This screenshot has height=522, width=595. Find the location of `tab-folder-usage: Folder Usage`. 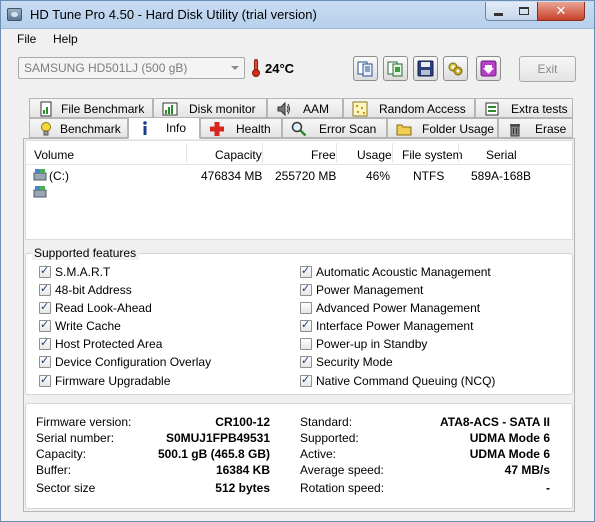

tab-folder-usage: Folder Usage is located at coordinates (442, 128).